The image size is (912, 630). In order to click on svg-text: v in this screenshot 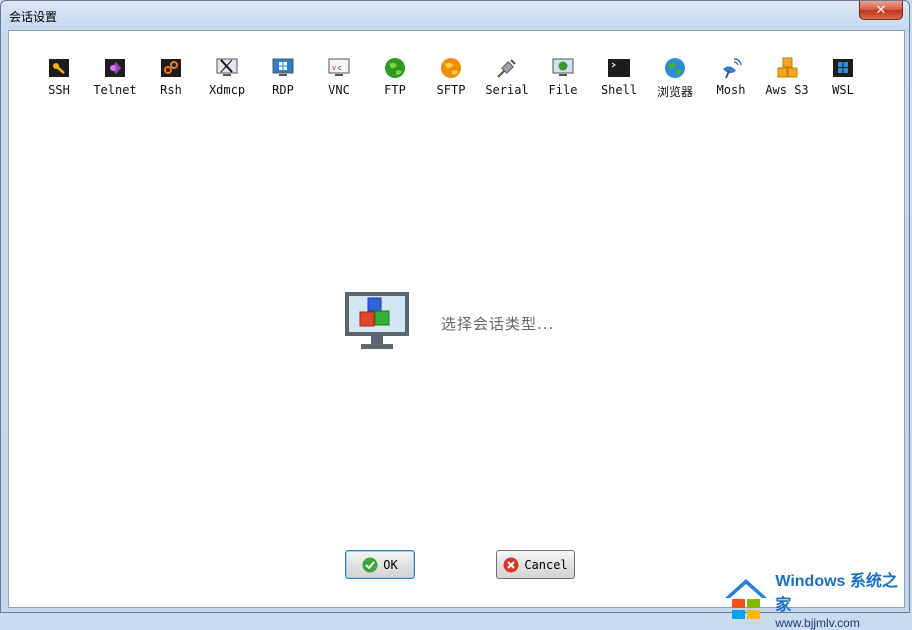, I will do `click(334, 68)`.